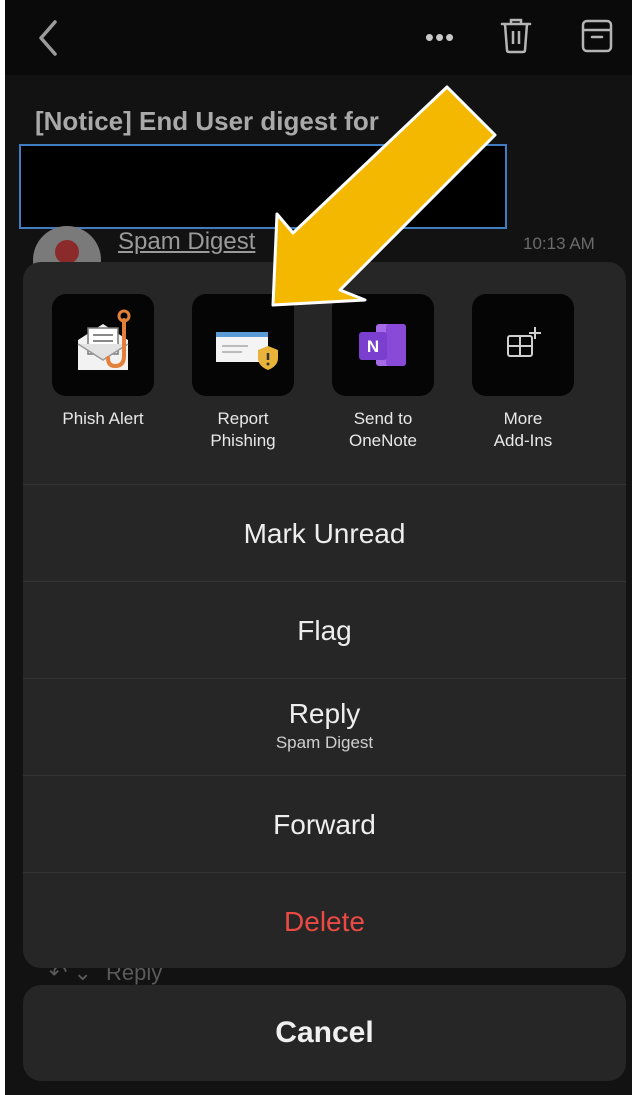 The image size is (636, 1095). What do you see at coordinates (103, 418) in the screenshot?
I see `addin-label: Phish Alert` at bounding box center [103, 418].